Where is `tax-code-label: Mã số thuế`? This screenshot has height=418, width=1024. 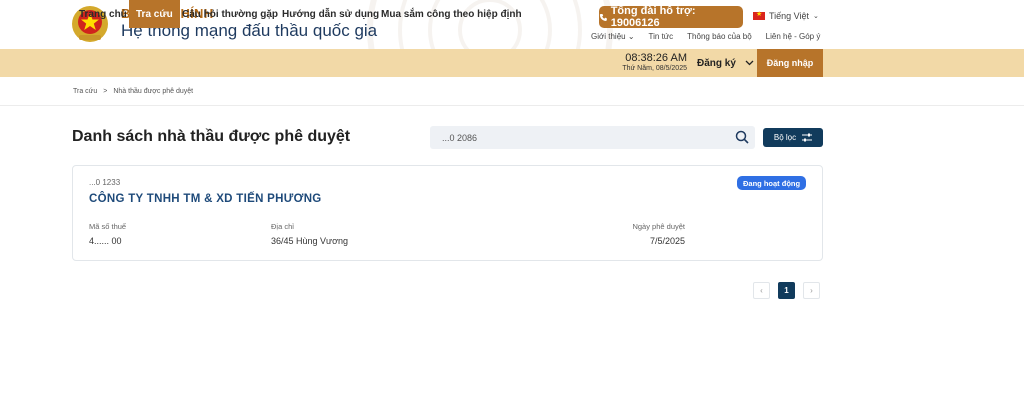
tax-code-label: Mã số thuế is located at coordinates (108, 226).